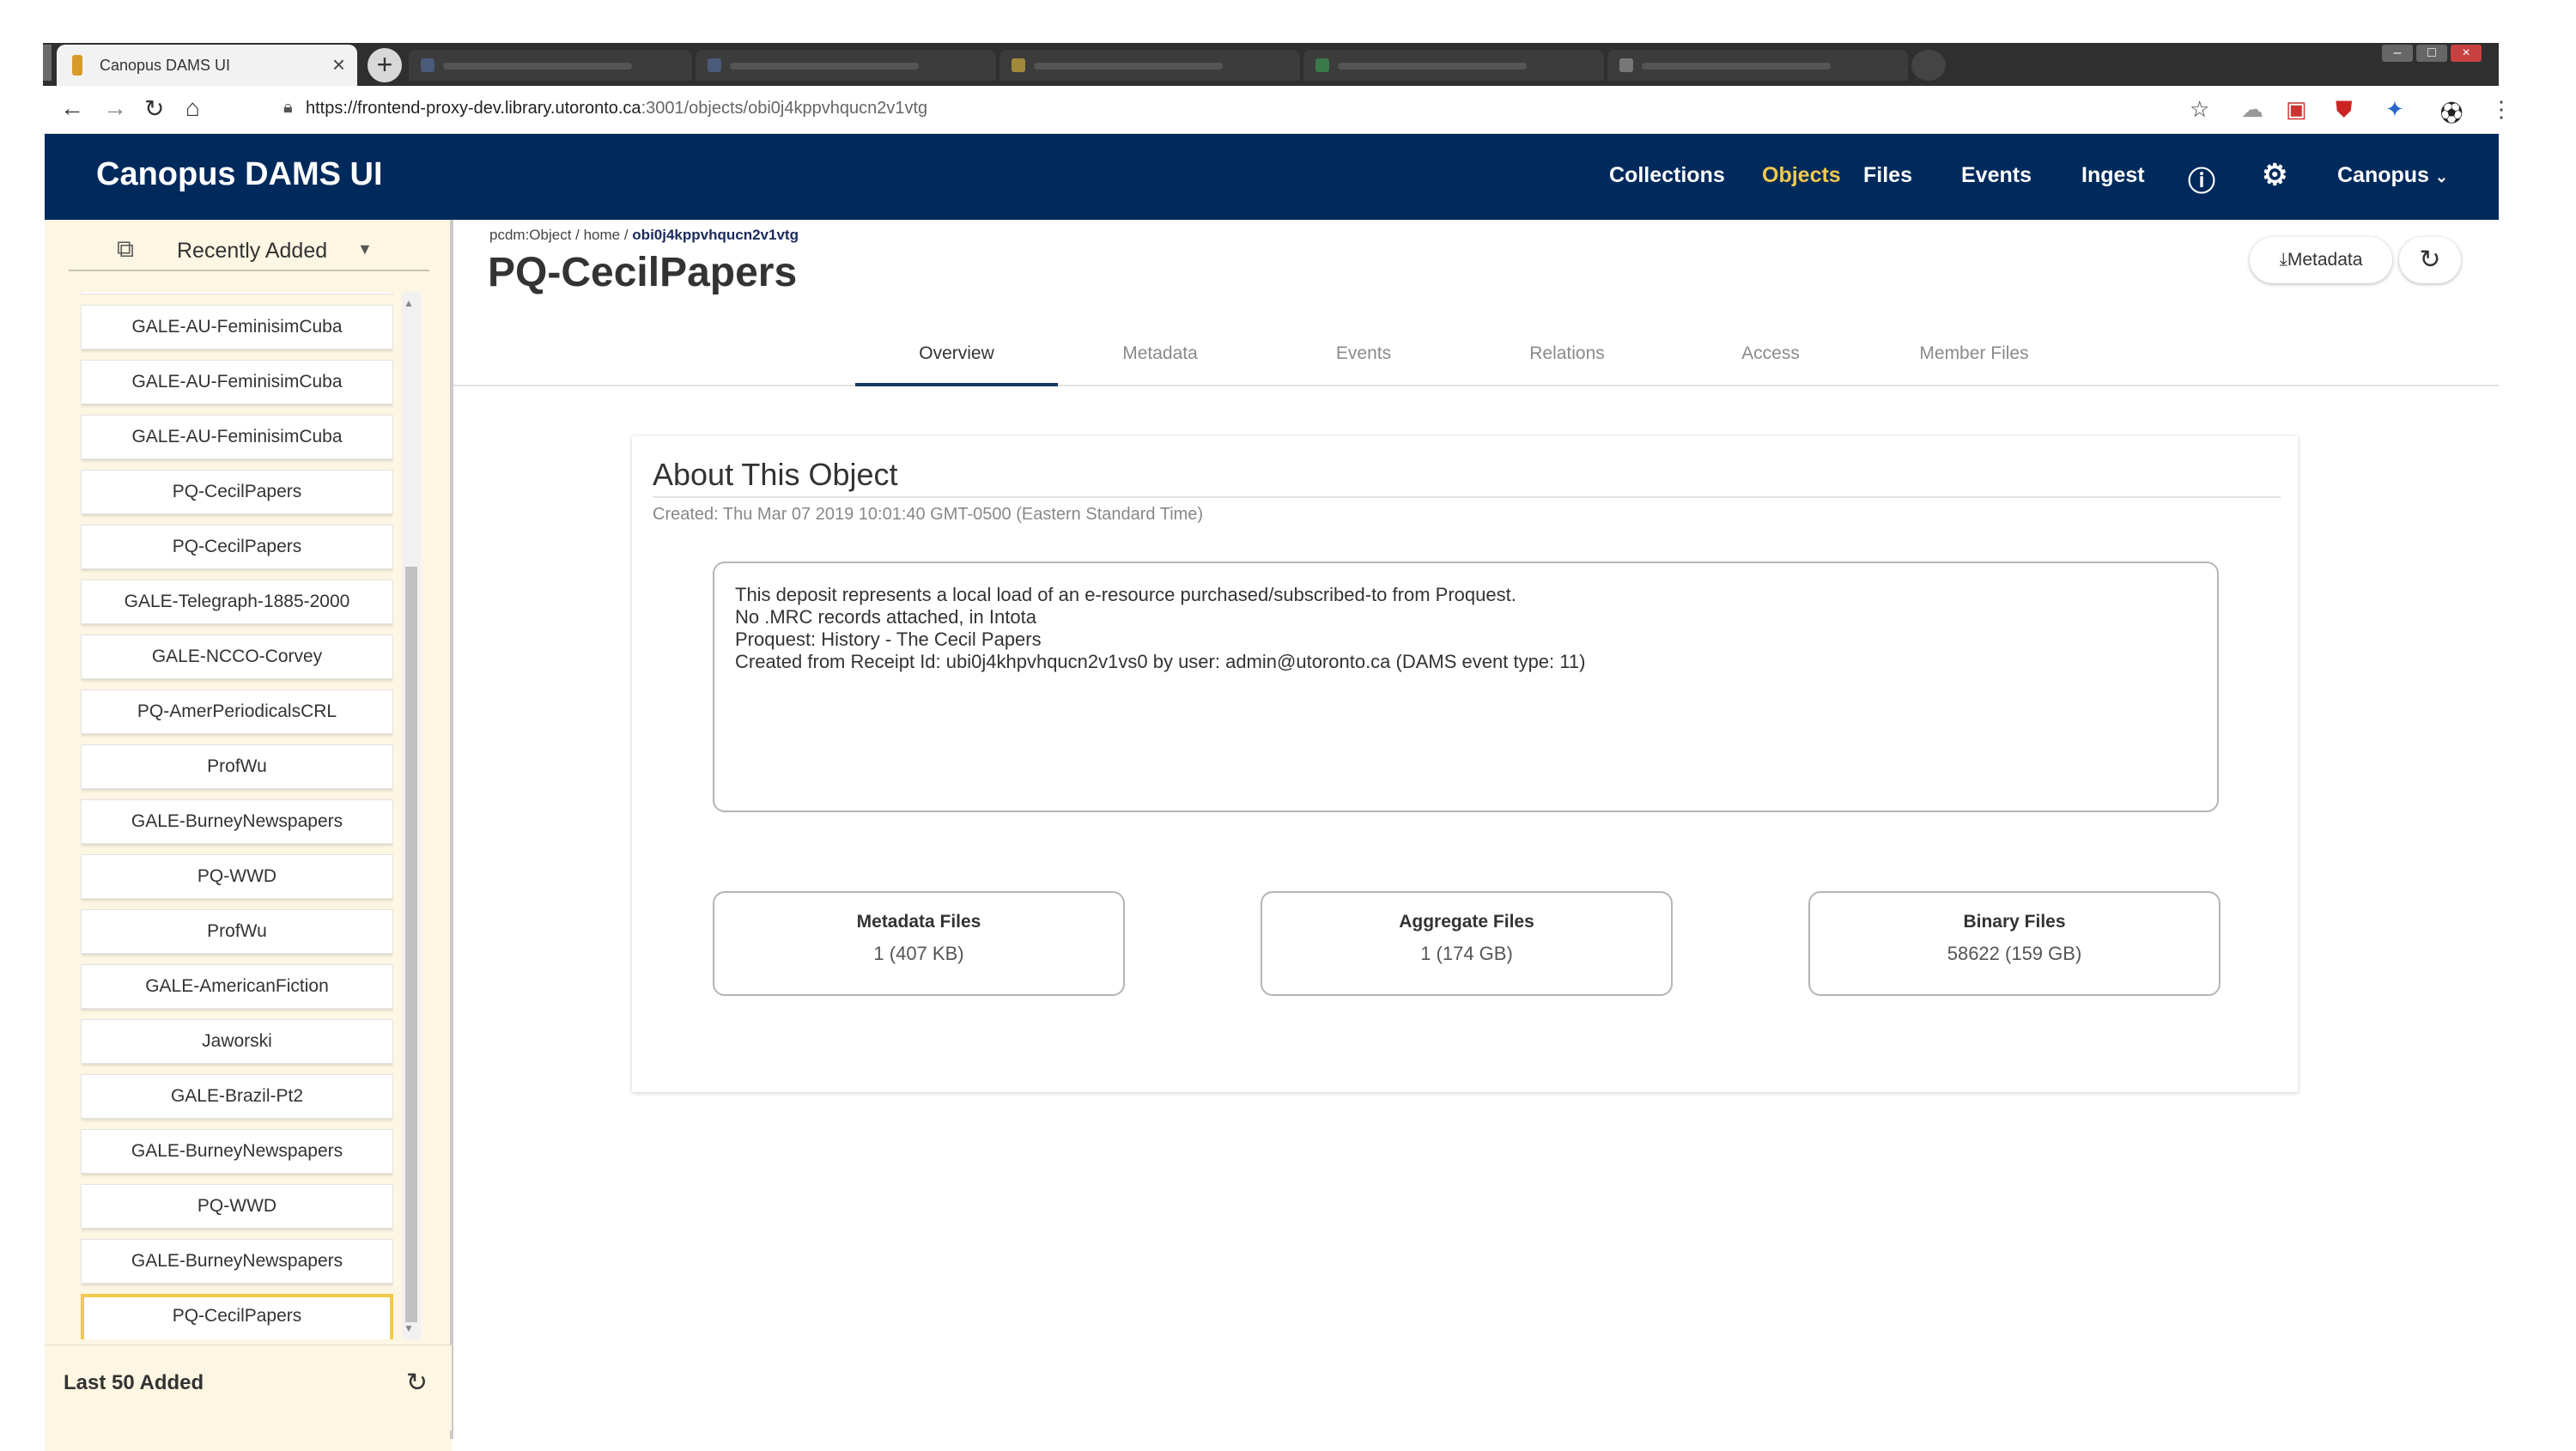 This screenshot has width=2576, height=1451. Describe the element at coordinates (2274, 175) in the screenshot. I see `settings-gear-icon: ⚙` at that location.